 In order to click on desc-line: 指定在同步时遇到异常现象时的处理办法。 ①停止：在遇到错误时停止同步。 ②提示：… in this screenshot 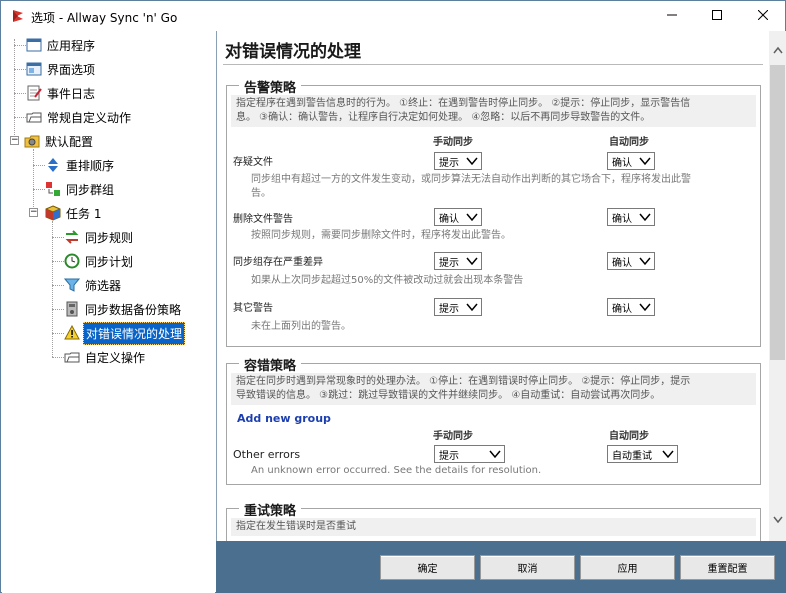, I will do `click(463, 381)`.